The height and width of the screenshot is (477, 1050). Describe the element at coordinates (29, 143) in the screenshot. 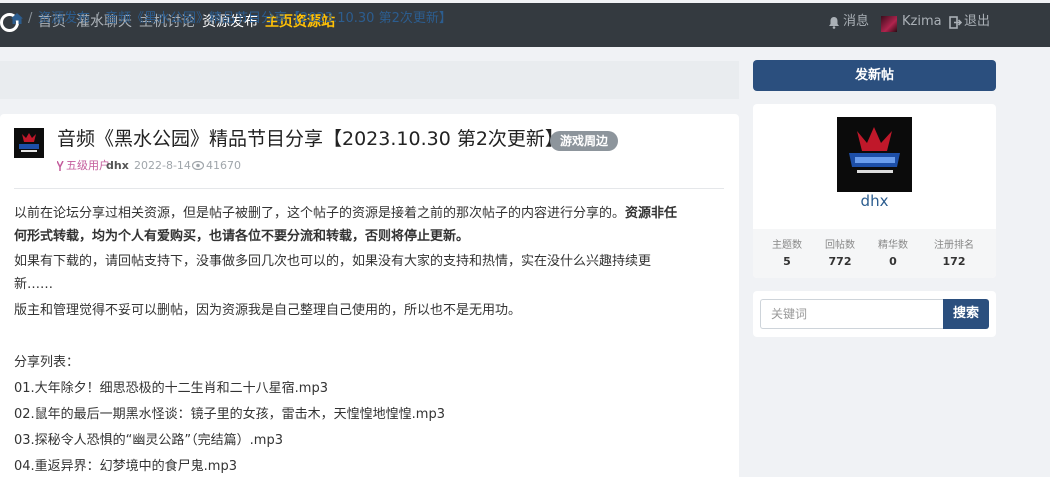

I see `author-avatar` at that location.